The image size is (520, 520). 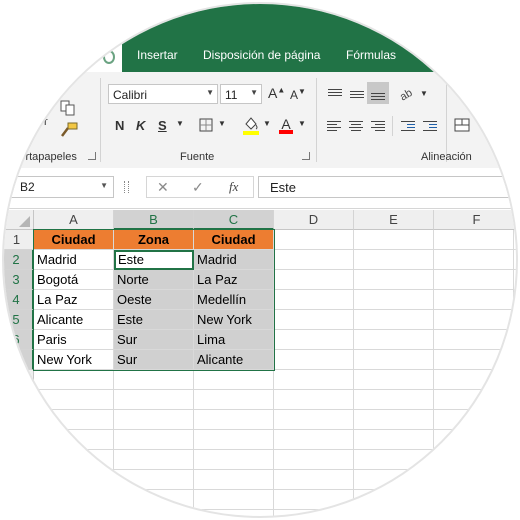 What do you see at coordinates (408, 126) in the screenshot?
I see `decrease-indent-icon` at bounding box center [408, 126].